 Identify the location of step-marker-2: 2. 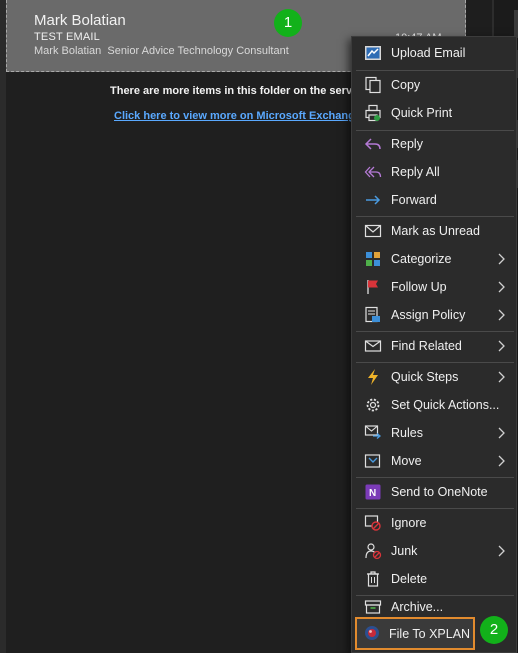
(494, 630).